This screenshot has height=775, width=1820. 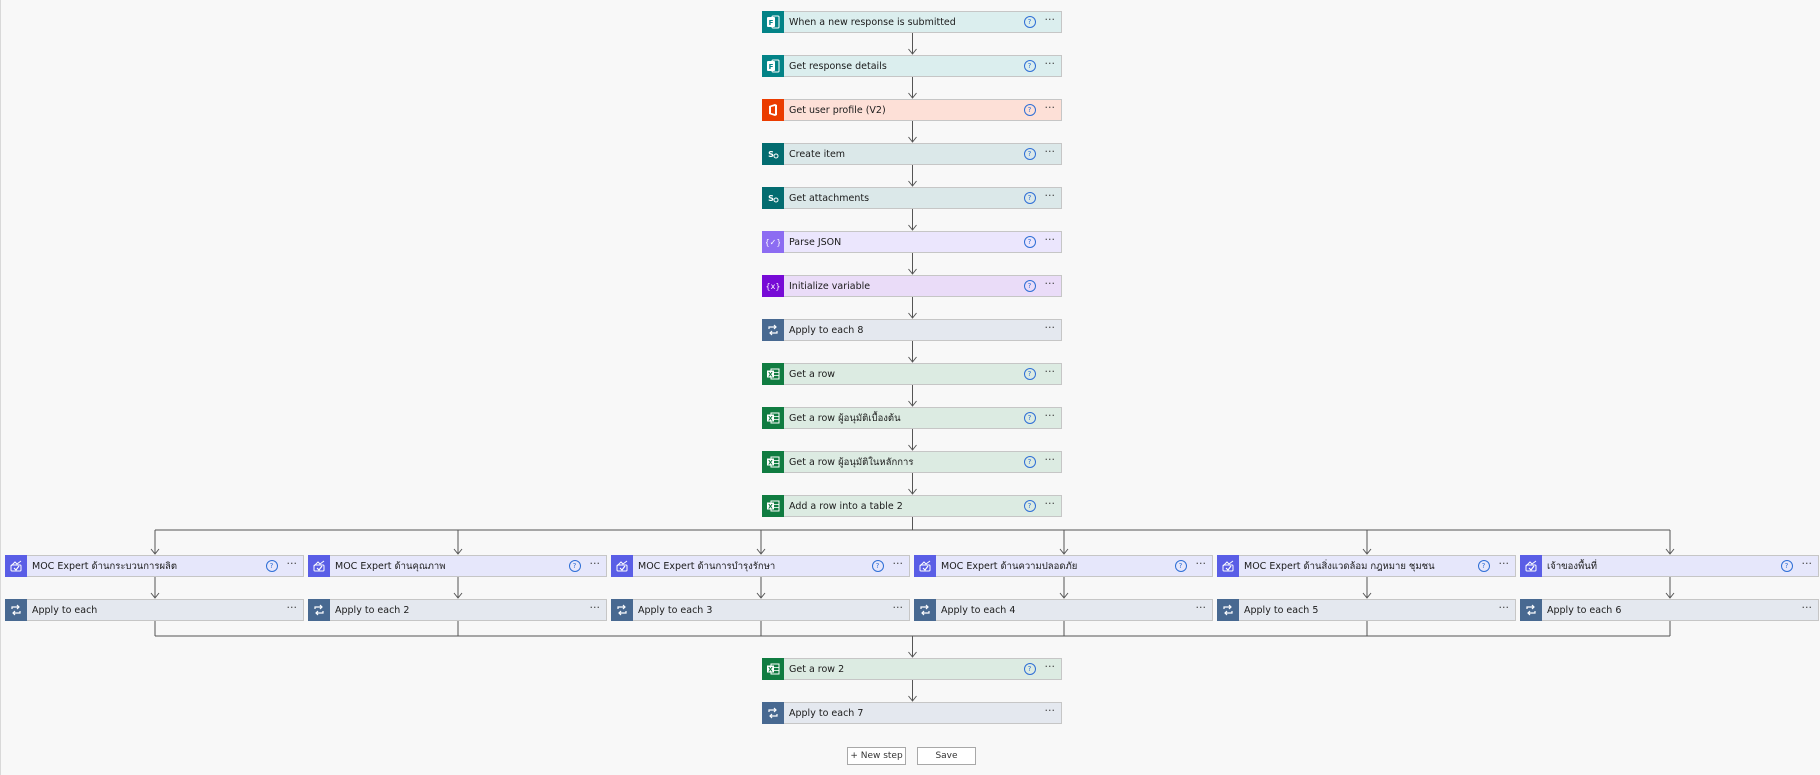 What do you see at coordinates (1063, 610) in the screenshot?
I see `loop-card: Apply to each 4 ···` at bounding box center [1063, 610].